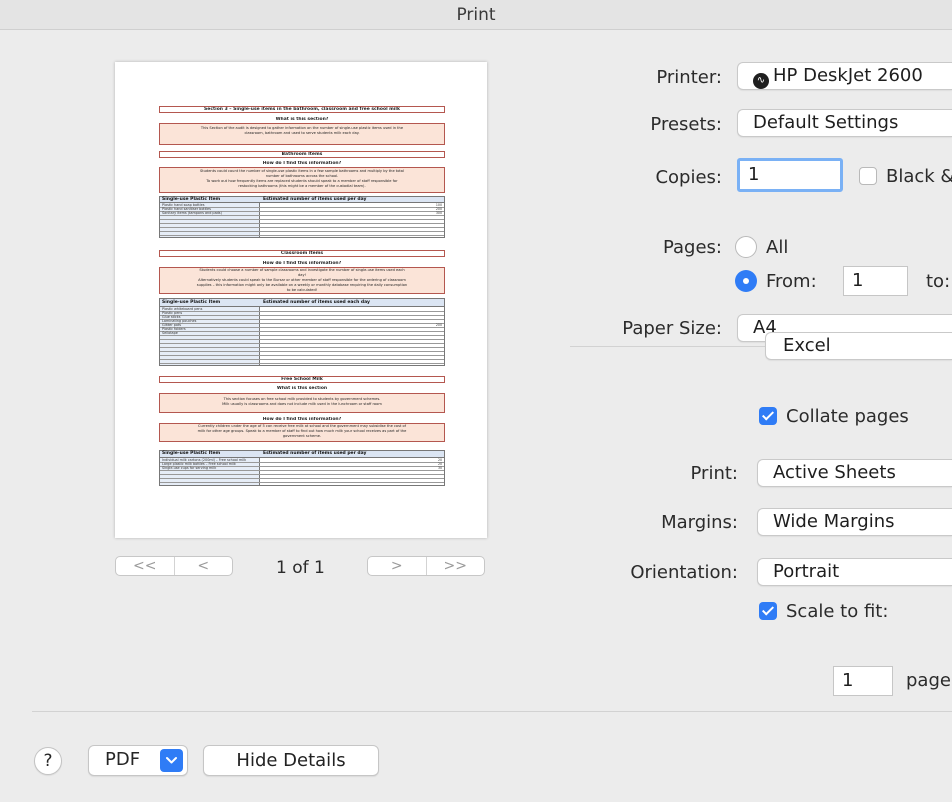 This screenshot has height=802, width=952. Describe the element at coordinates (302, 253) in the screenshot. I see `preview-classroom-title: Classroom Items` at that location.